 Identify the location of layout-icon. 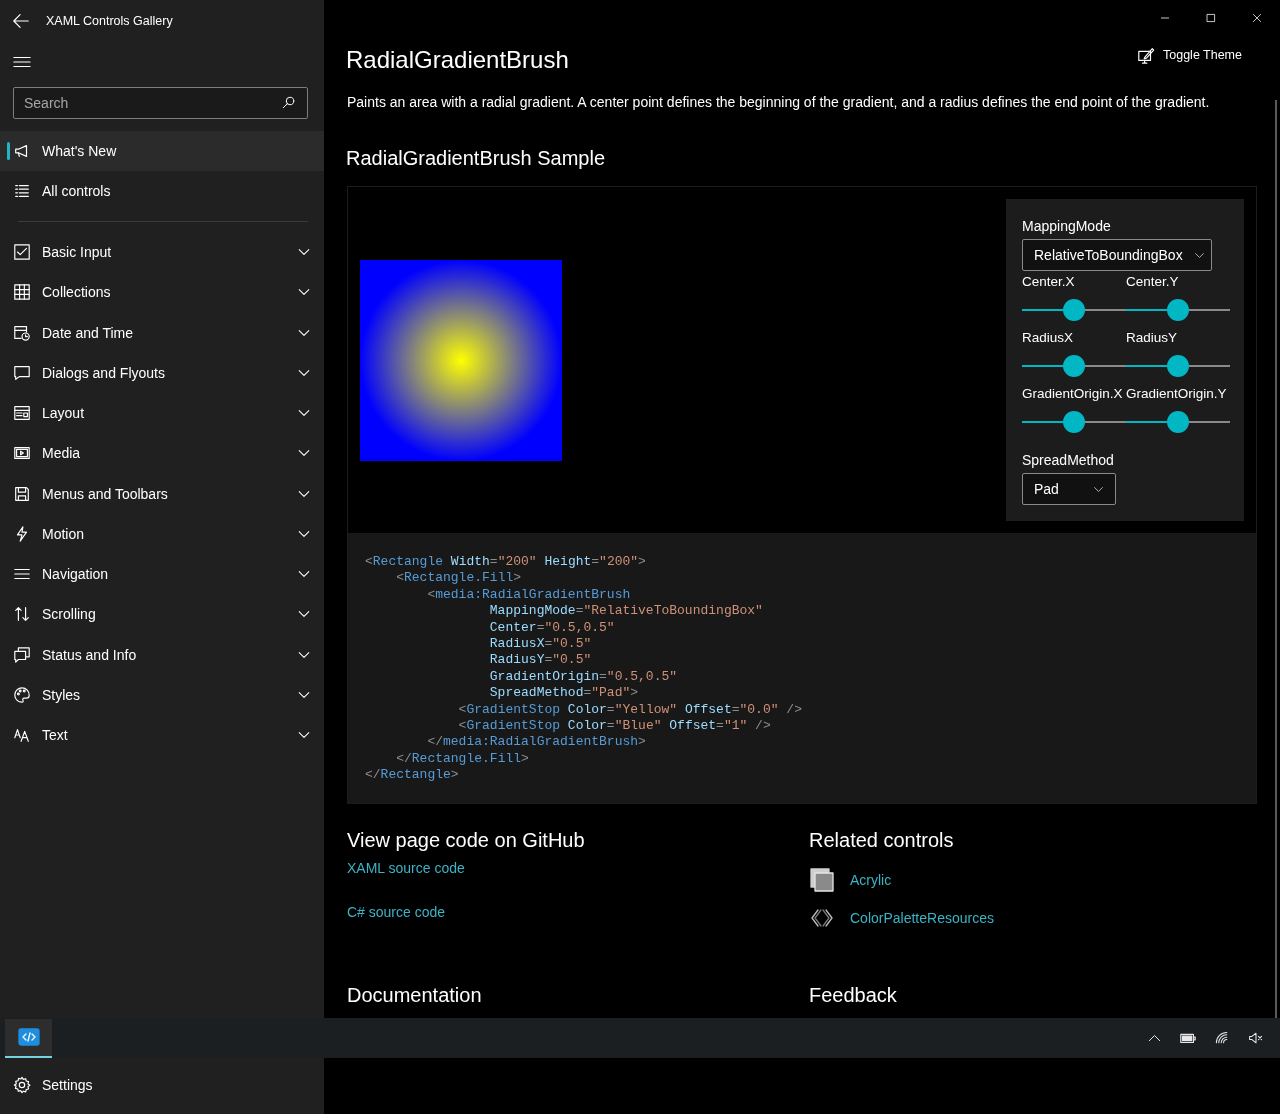
(22, 413).